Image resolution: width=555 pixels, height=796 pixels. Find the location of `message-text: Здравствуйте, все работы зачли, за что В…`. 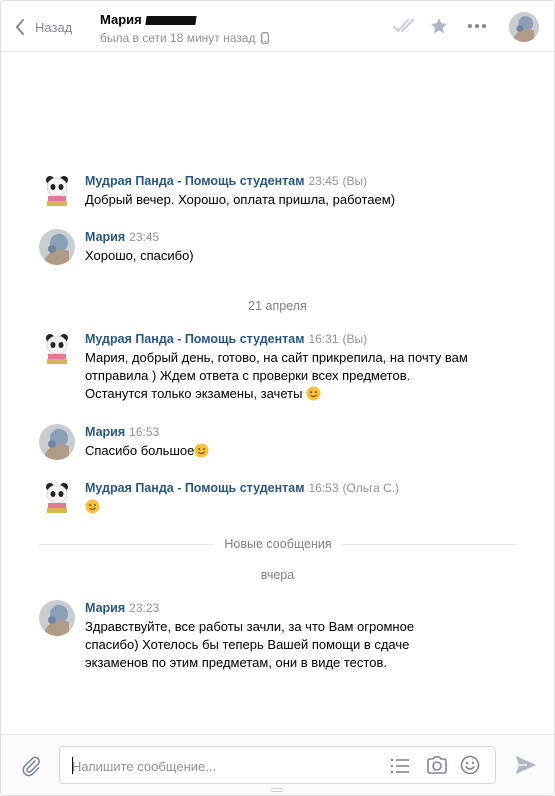

message-text: Здравствуйте, все работы зачли, за что В… is located at coordinates (300, 645).